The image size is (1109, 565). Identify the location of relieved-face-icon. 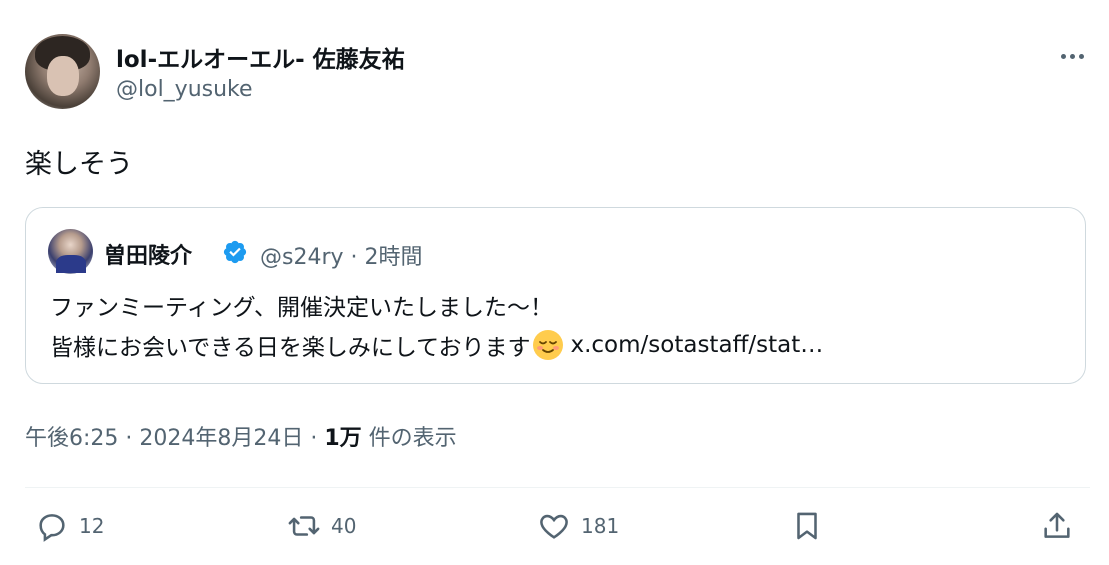
(548, 345).